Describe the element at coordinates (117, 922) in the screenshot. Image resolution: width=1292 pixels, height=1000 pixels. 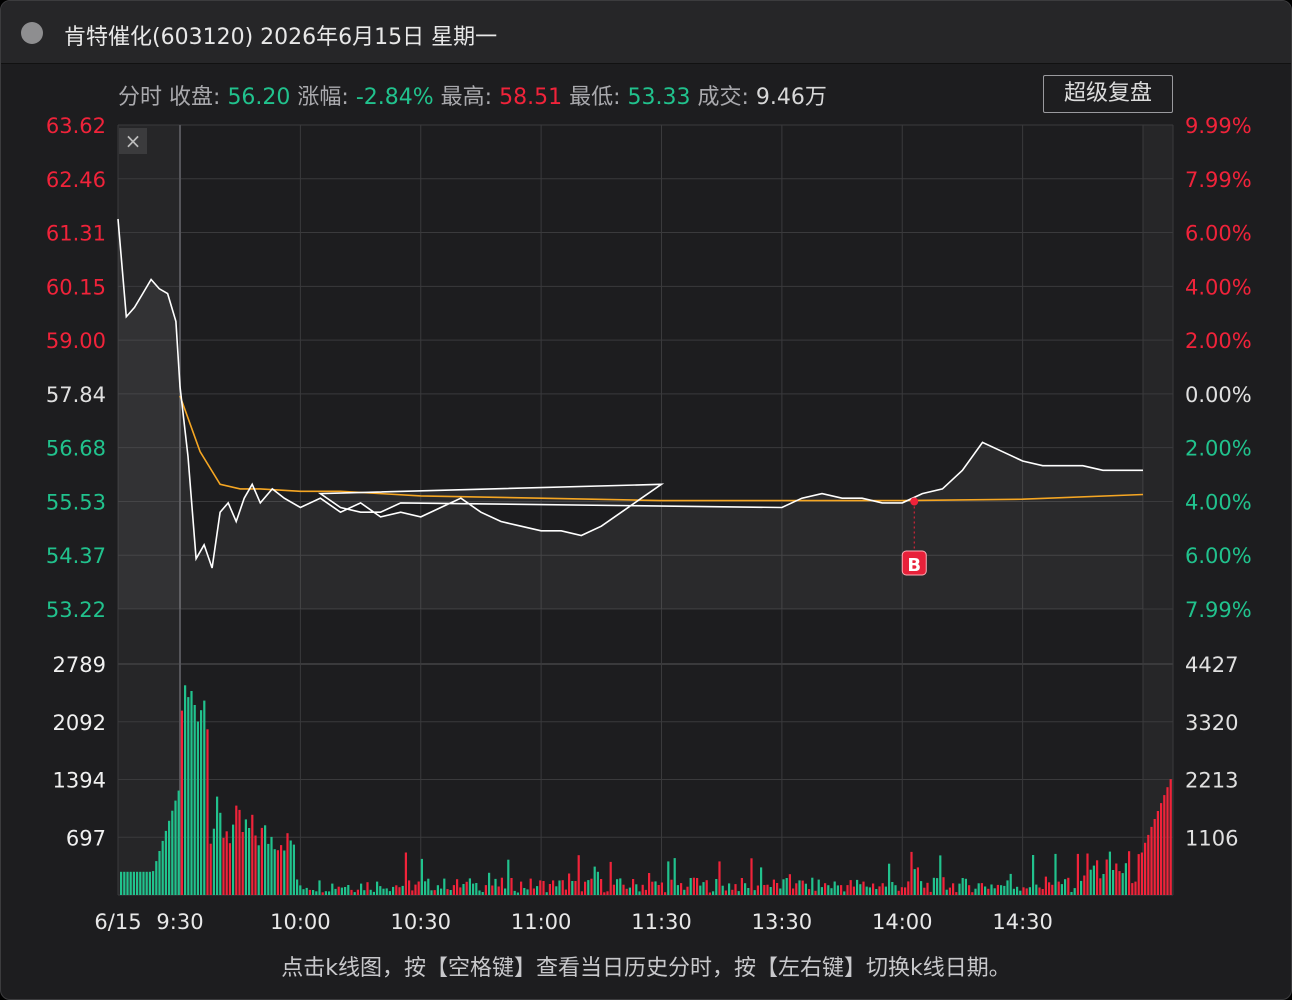
I see `date-label: 6/15` at that location.